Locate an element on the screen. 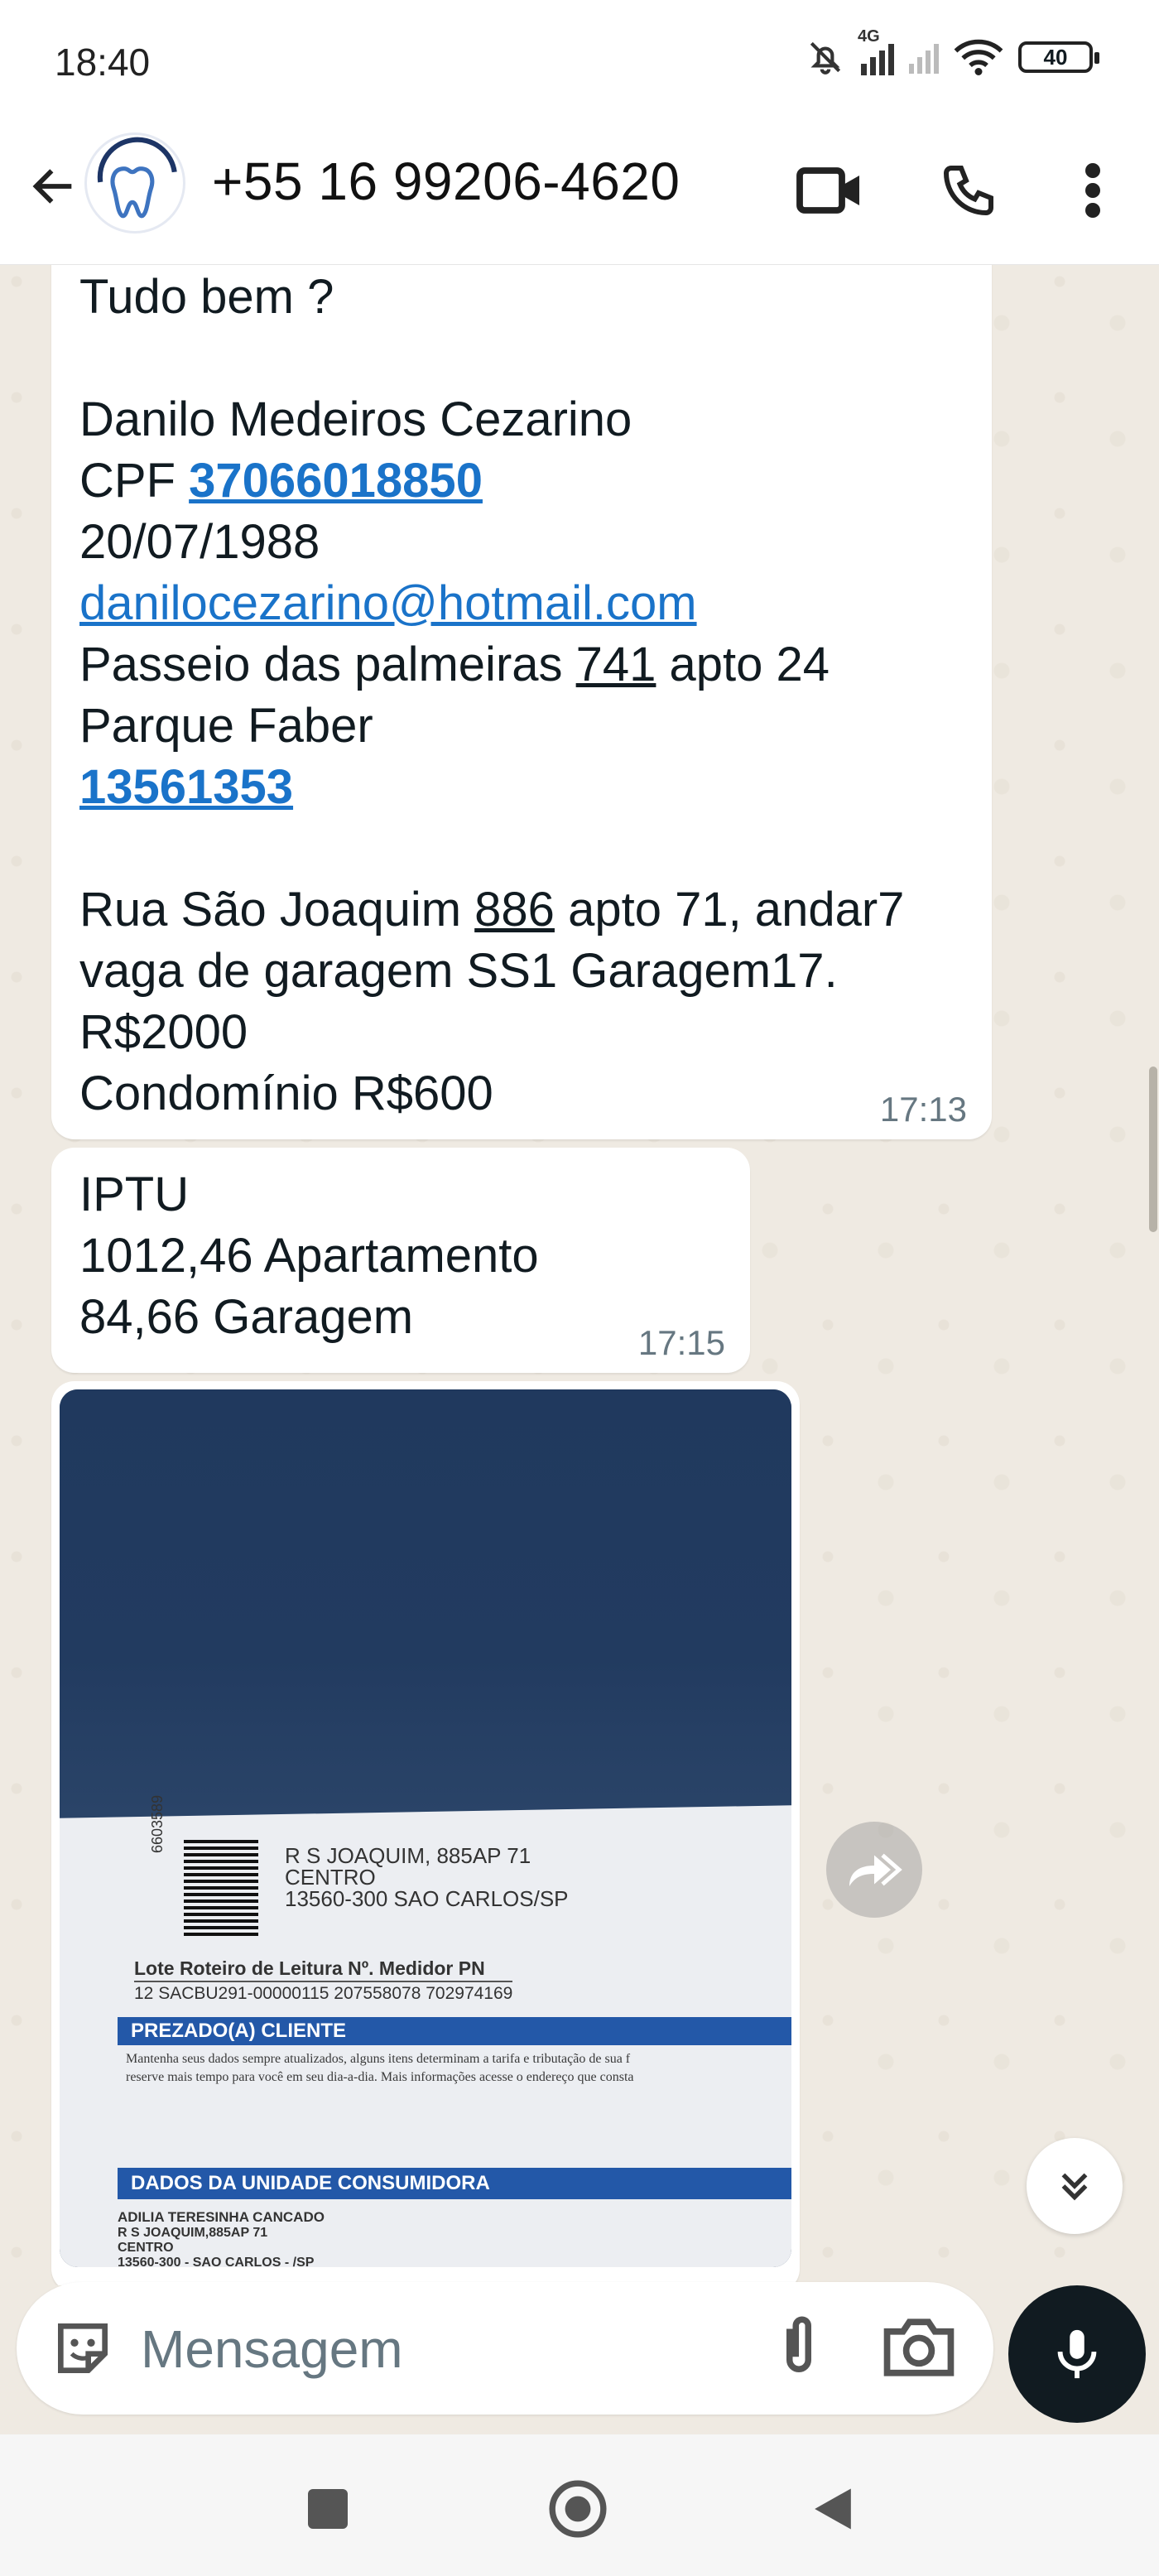 This screenshot has height=2576, width=1159. circle-home-icon is located at coordinates (578, 2509).